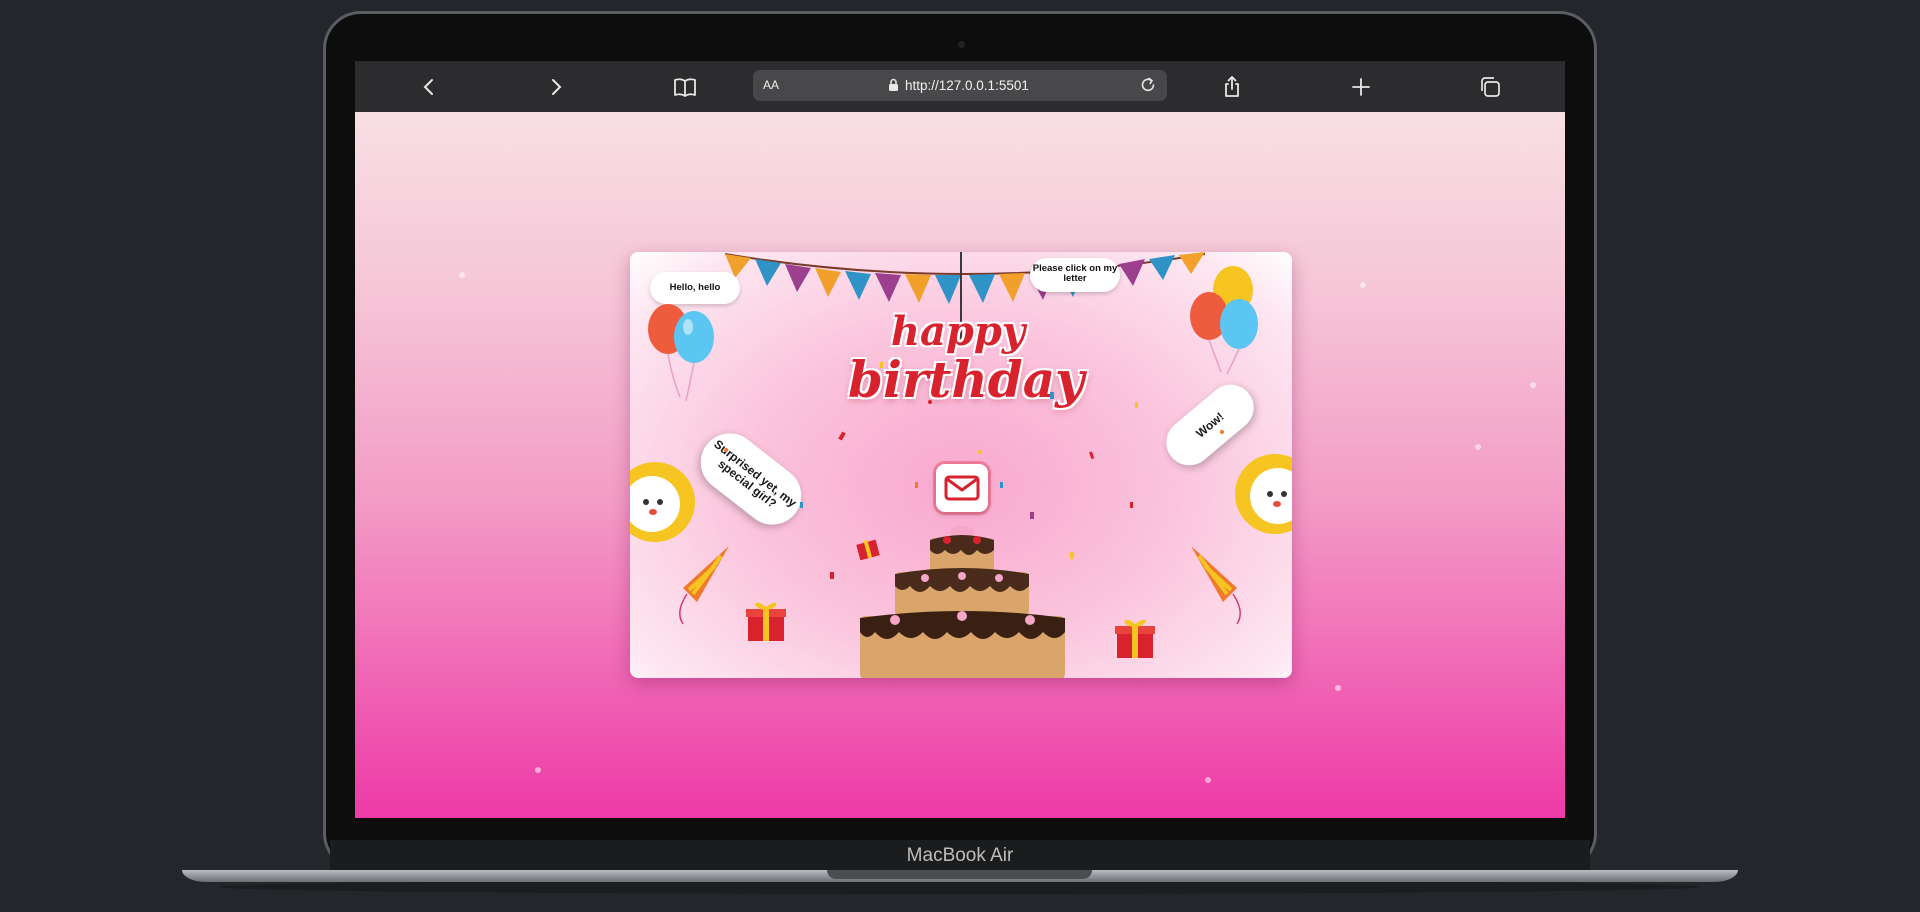  I want to click on lock-icon, so click(893, 84).